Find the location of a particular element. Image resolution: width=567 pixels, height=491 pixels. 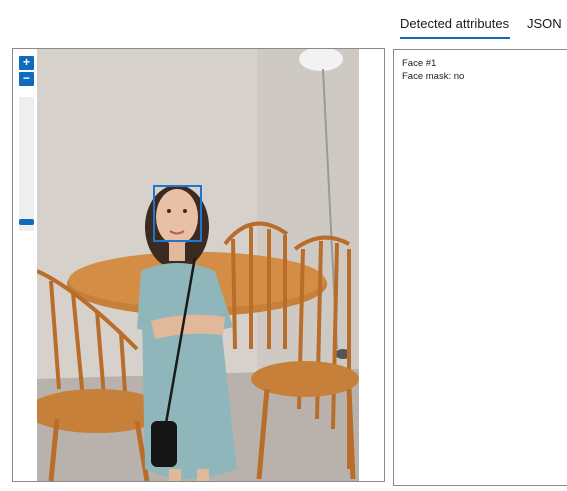

zoom-slider-track is located at coordinates (26, 164).